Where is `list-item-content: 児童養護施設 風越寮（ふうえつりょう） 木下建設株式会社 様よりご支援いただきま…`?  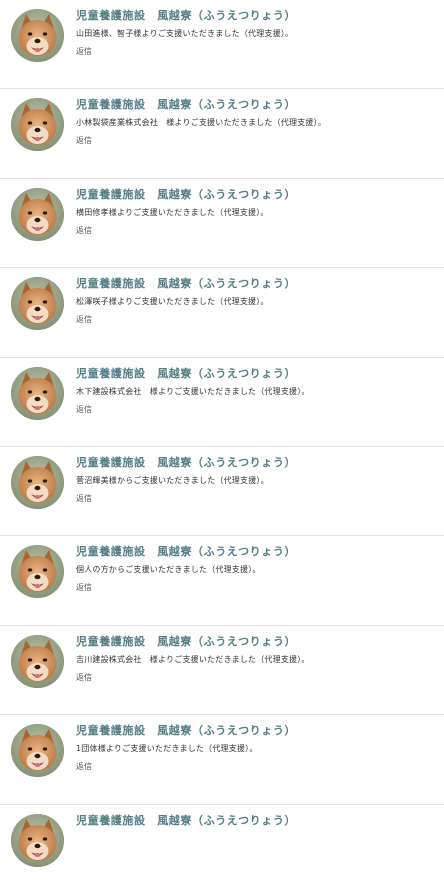
list-item-content: 児童養護施設 風越寮（ふうえつりょう） 木下建設株式会社 様よりご支援いただきま… is located at coordinates (258, 391).